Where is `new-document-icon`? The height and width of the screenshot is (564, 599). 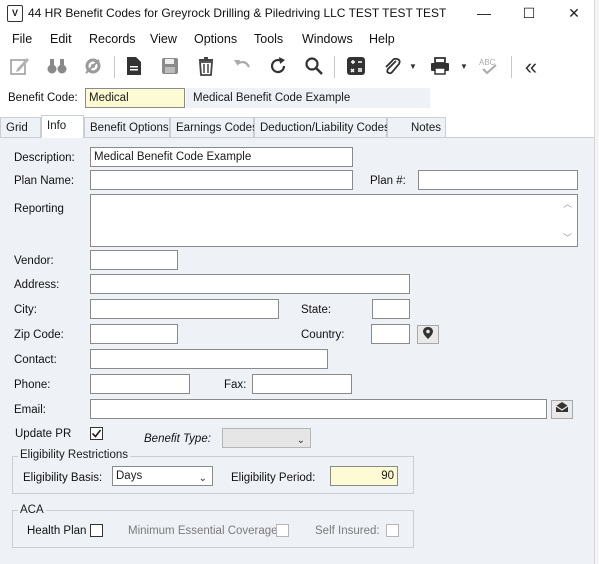
new-document-icon is located at coordinates (134, 67).